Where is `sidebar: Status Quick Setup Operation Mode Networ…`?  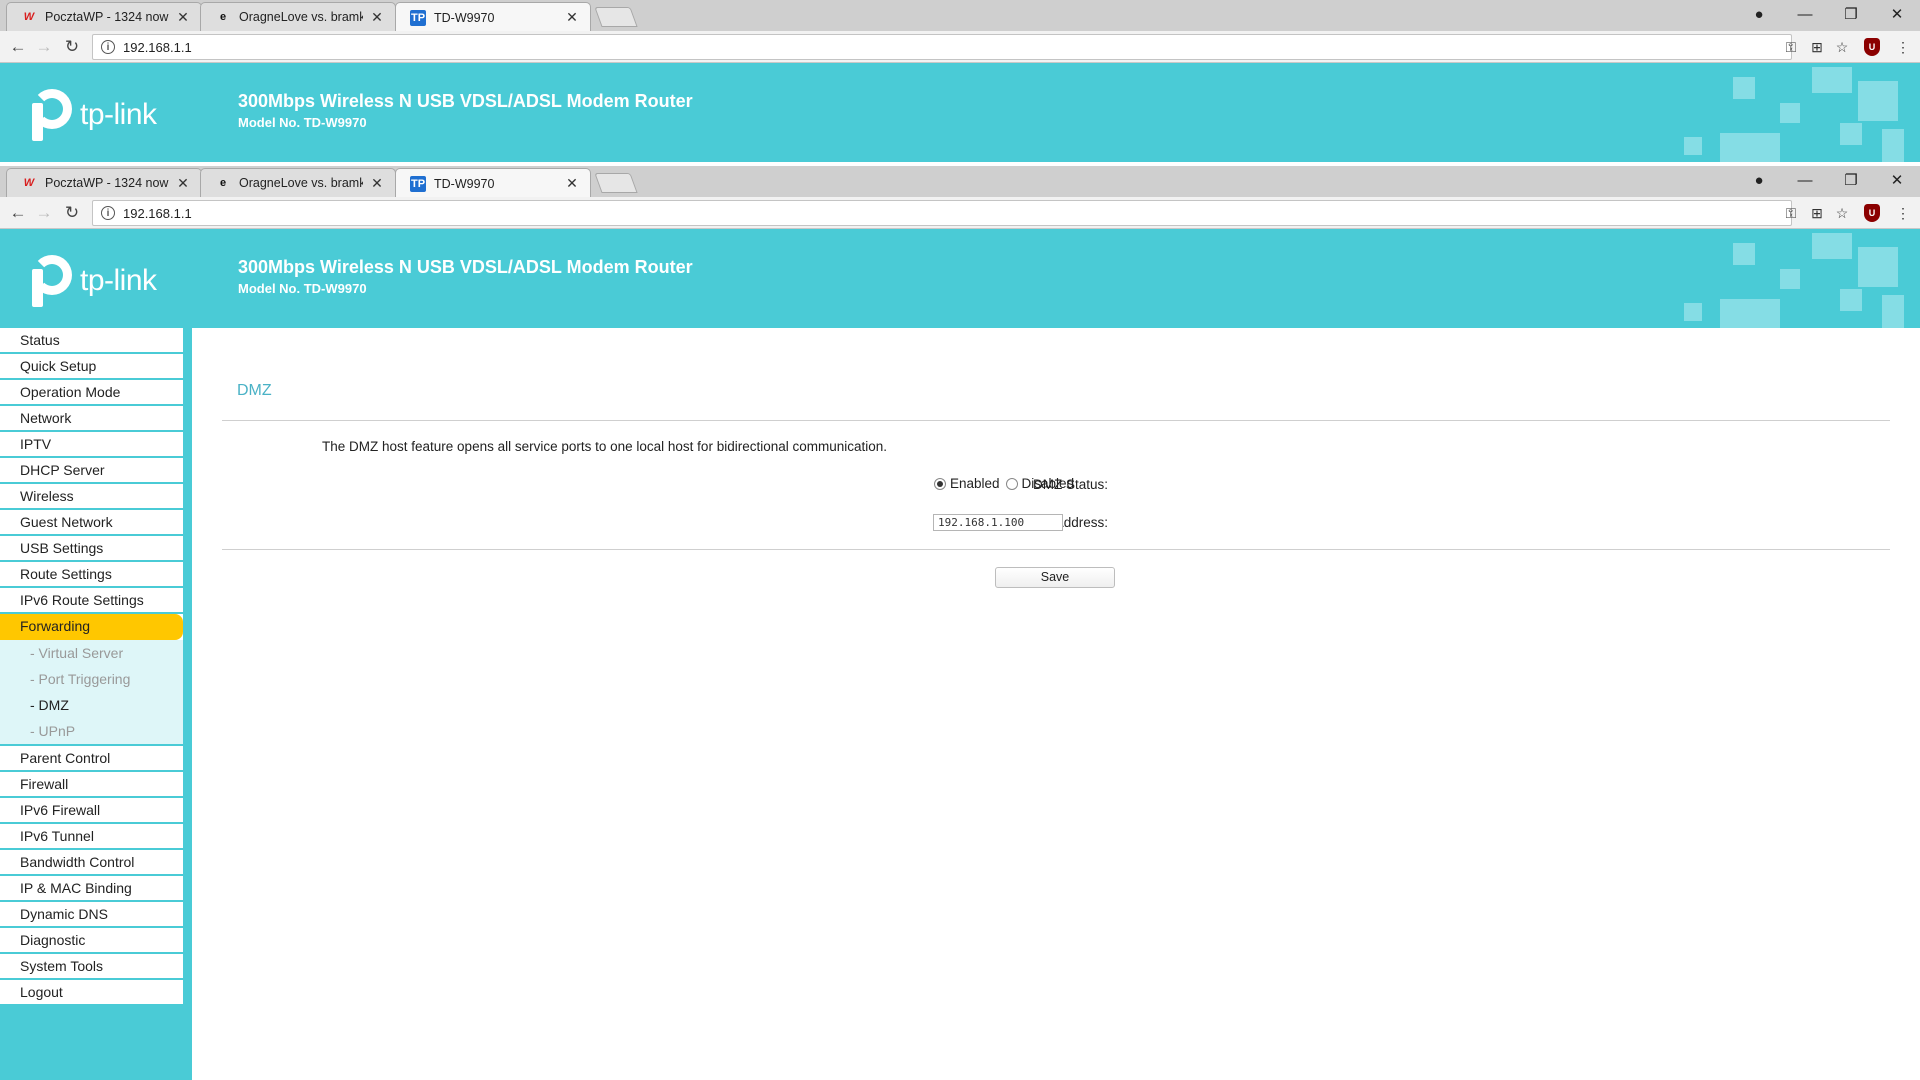
sidebar: Status Quick Setup Operation Mode Networ… is located at coordinates (96, 704).